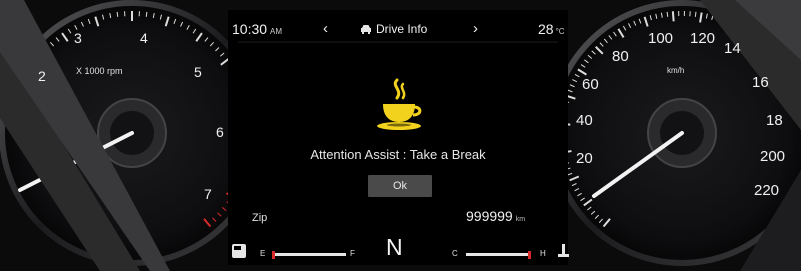  Describe the element at coordinates (455, 253) in the screenshot. I see `temp-cold-label: C` at that location.